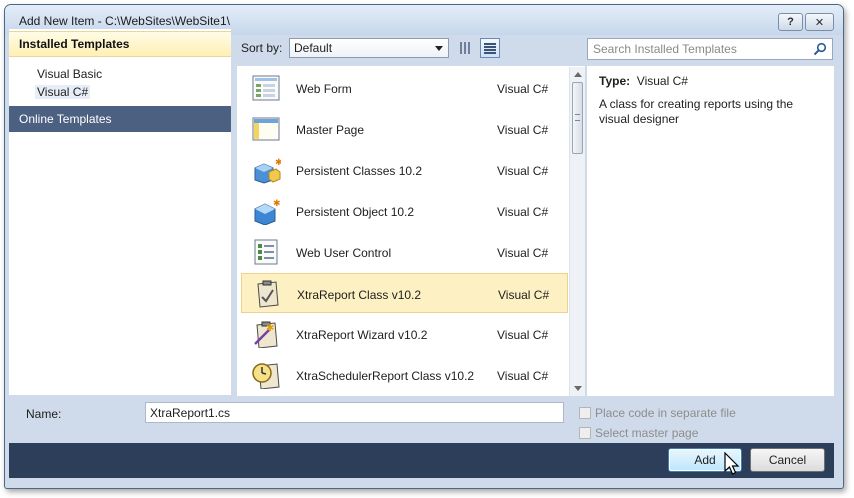  What do you see at coordinates (63, 92) in the screenshot?
I see `category-visual-csharp: Visual C#` at bounding box center [63, 92].